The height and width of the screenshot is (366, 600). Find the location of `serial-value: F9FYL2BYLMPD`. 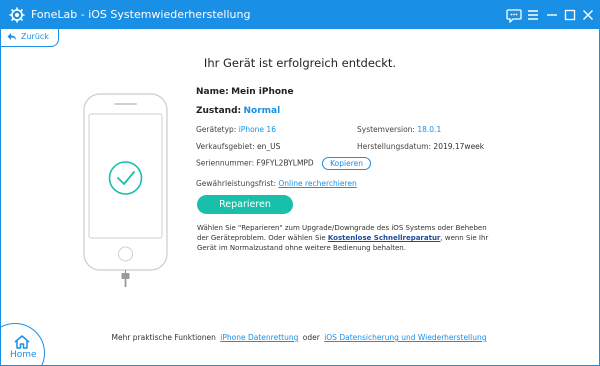

serial-value: F9FYL2BYLMPD is located at coordinates (285, 163).